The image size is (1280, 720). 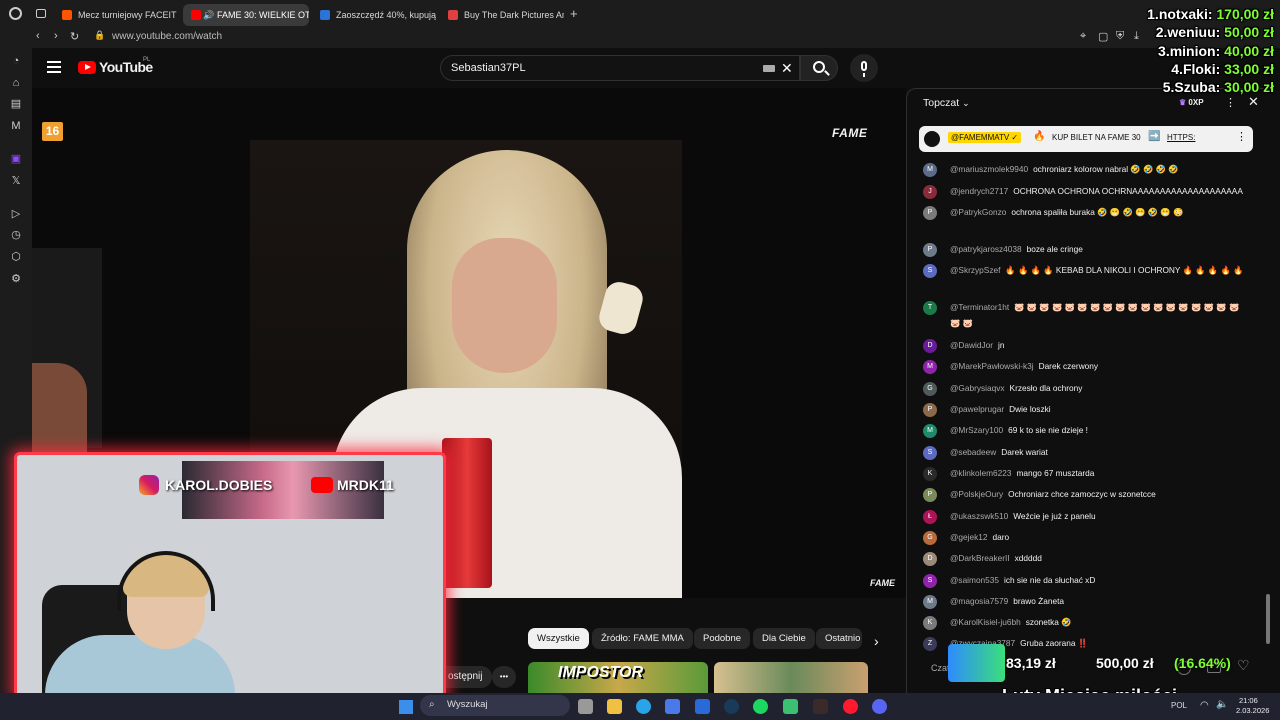 What do you see at coordinates (16, 279) in the screenshot?
I see `settings-gear-icon: ⚙` at bounding box center [16, 279].